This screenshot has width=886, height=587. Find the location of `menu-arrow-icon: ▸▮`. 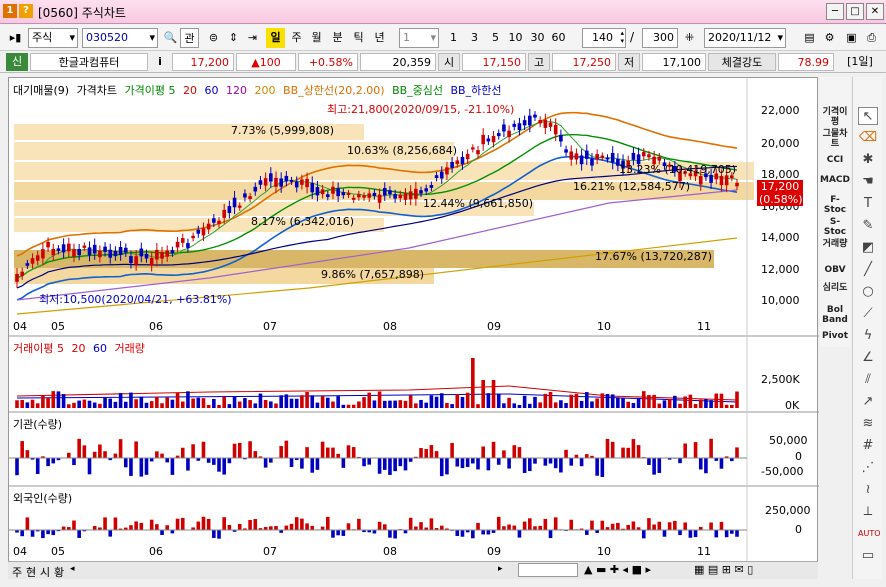

menu-arrow-icon: ▸▮ is located at coordinates (15, 38).